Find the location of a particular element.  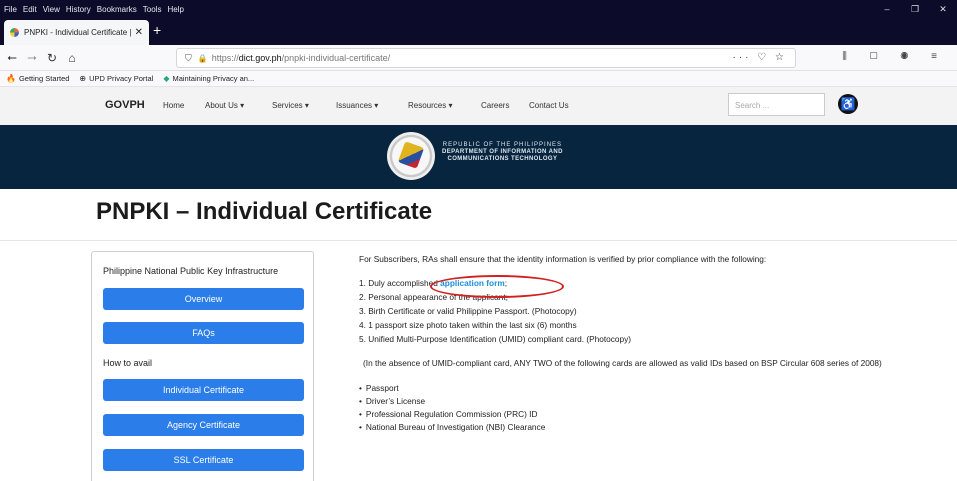

bookmark-upd-privacy: ⊕ UPD Privacy Portal is located at coordinates (116, 78).